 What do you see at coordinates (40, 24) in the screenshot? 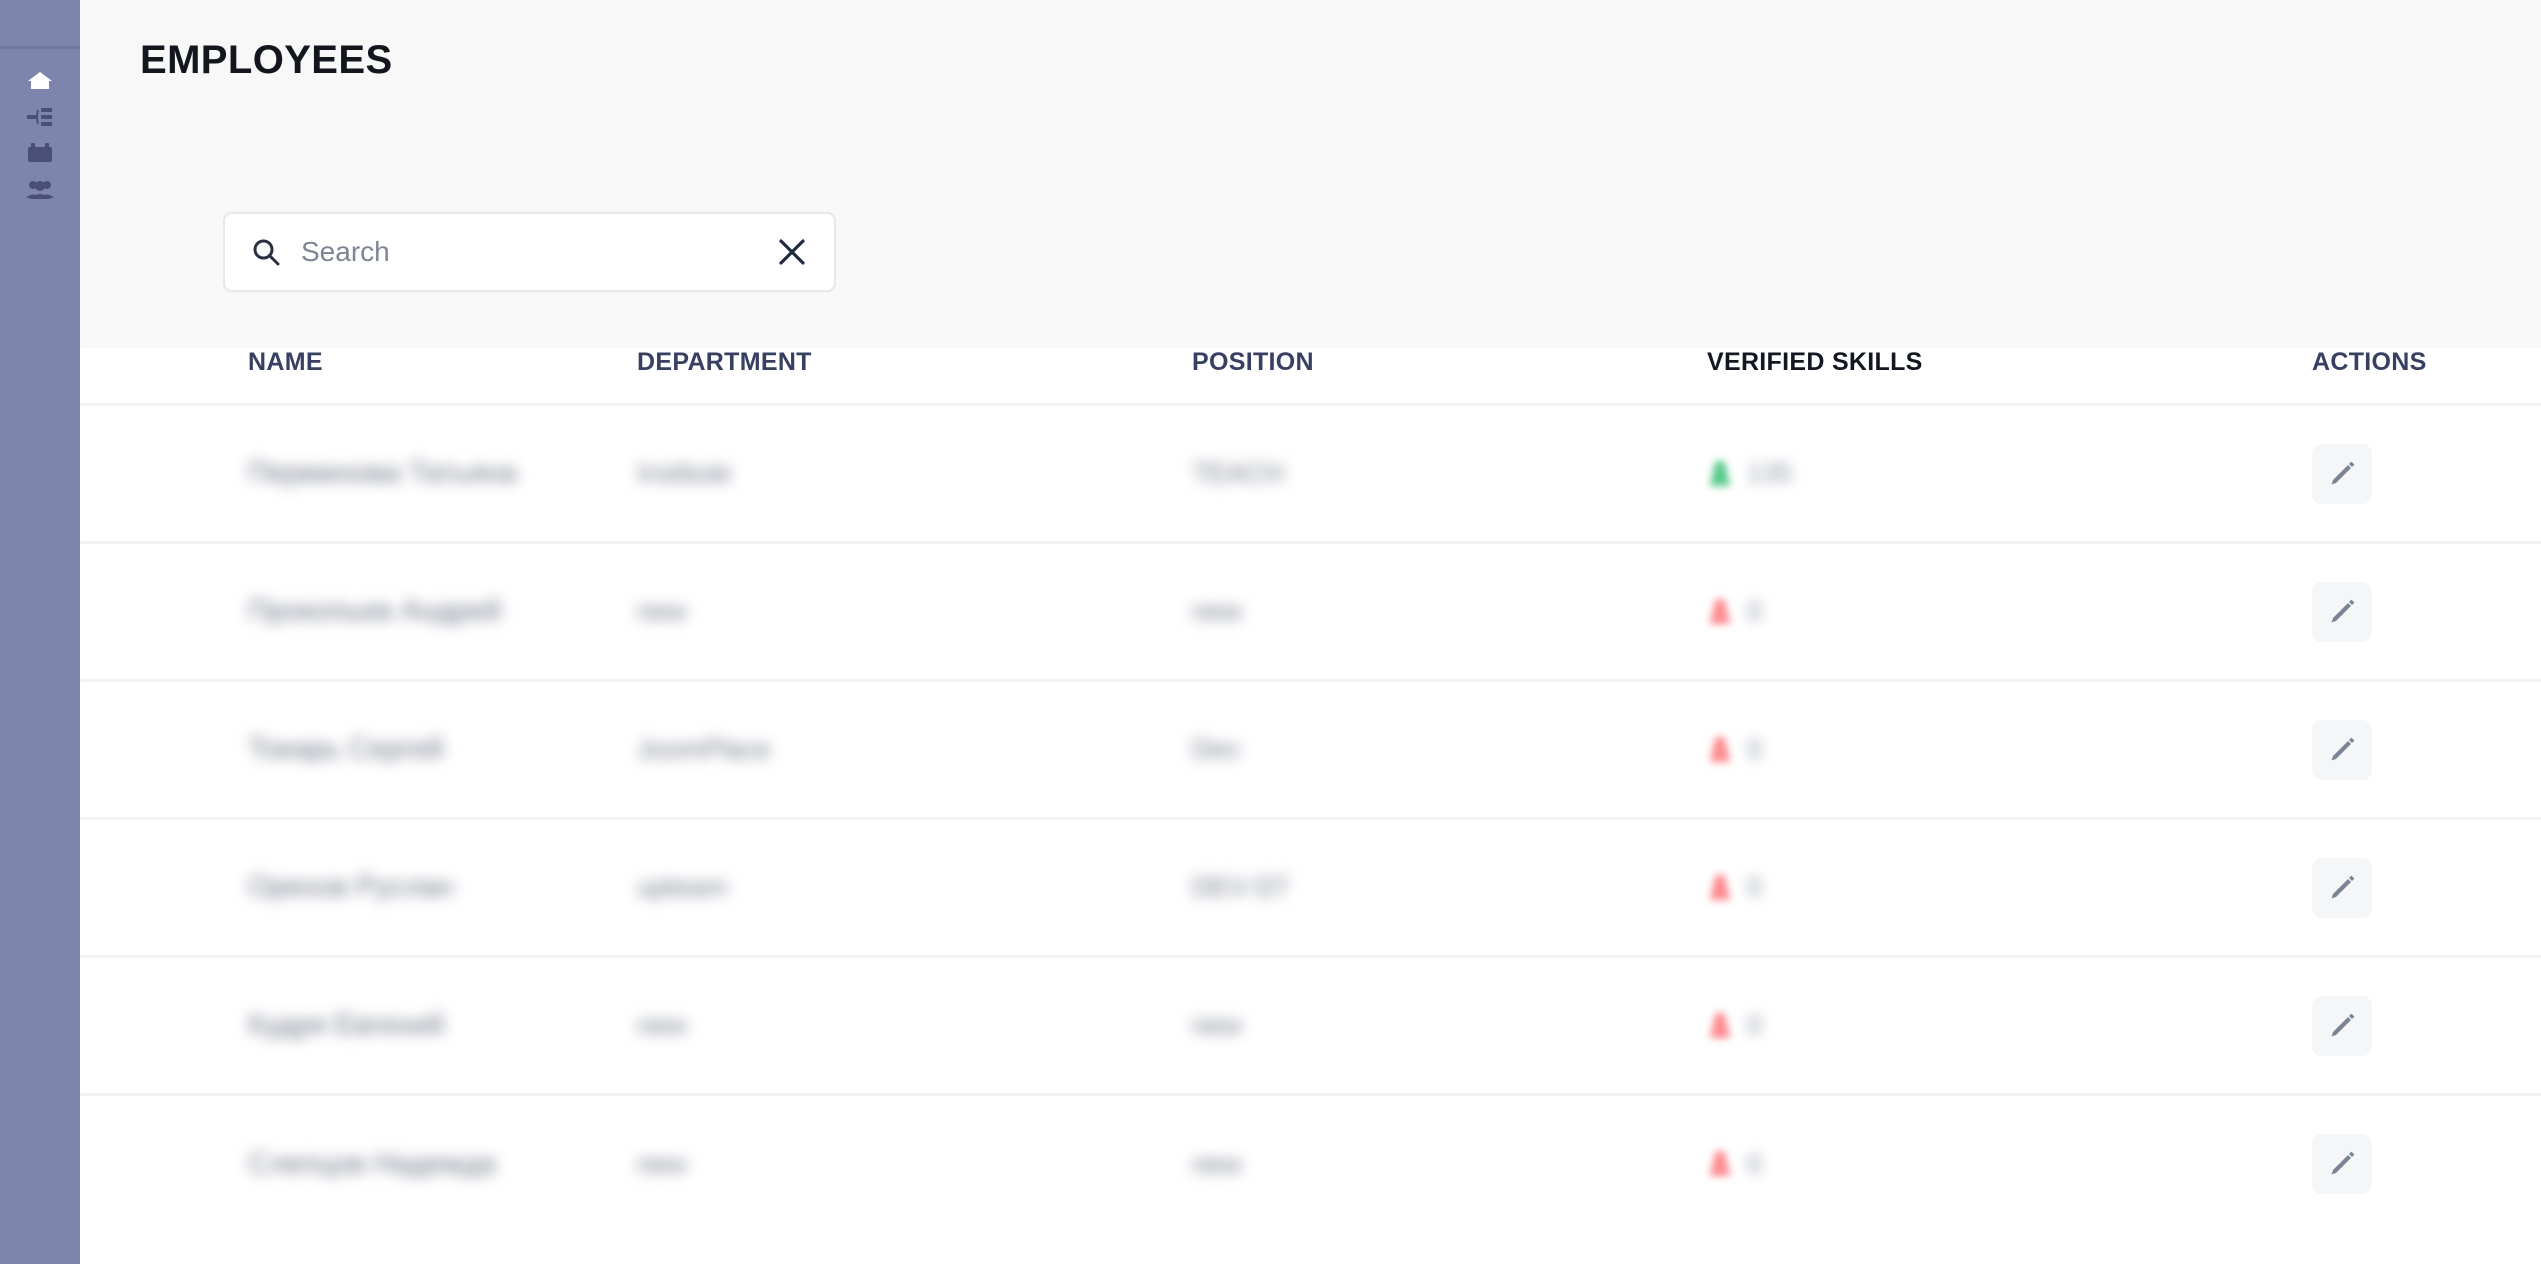
I see `sidebar-logo-area` at bounding box center [40, 24].